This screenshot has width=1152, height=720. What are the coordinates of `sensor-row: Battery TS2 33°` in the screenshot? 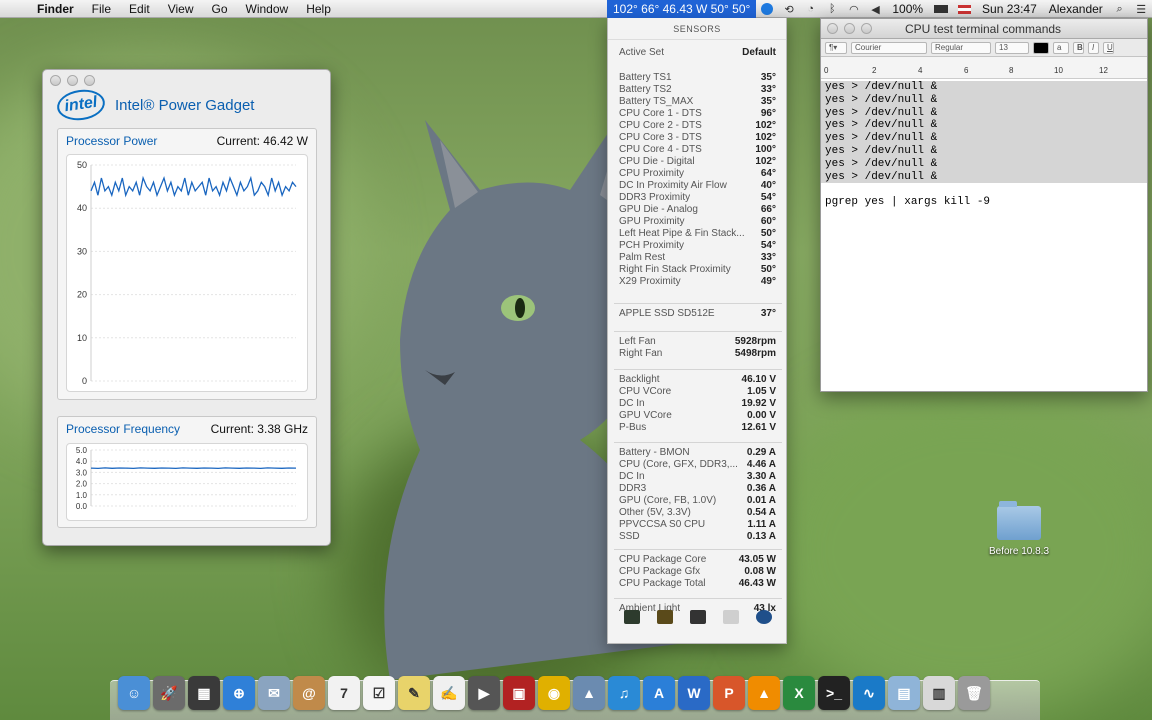 It's located at (698, 90).